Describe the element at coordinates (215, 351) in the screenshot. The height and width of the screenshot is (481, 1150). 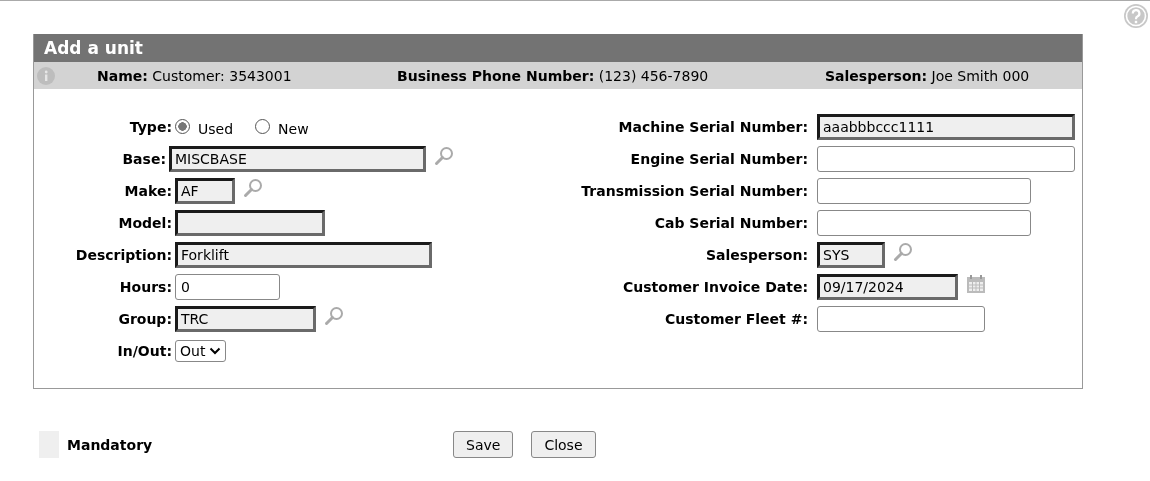
I see `chevron-icon` at that location.